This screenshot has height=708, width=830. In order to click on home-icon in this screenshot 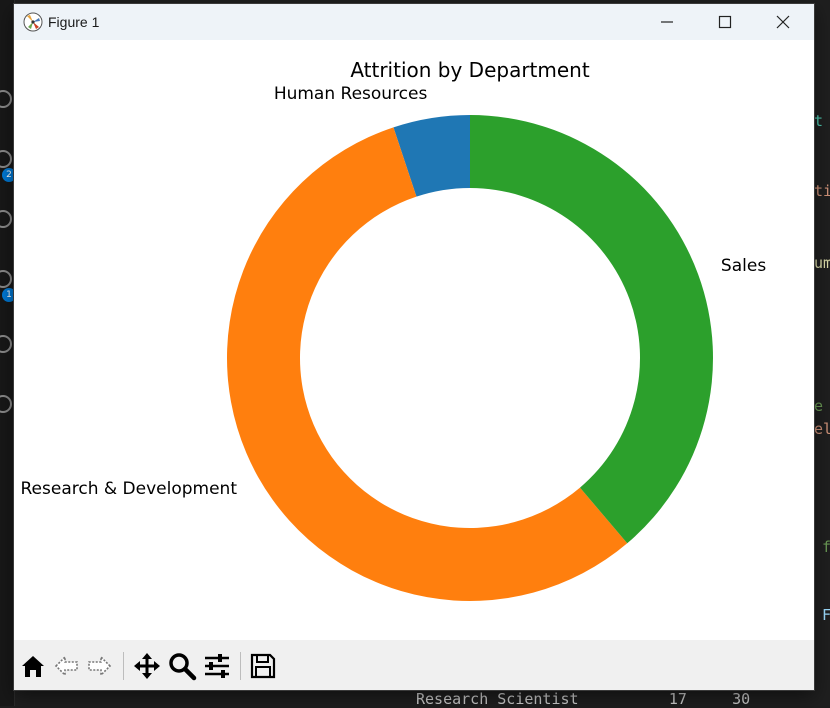, I will do `click(33, 666)`.